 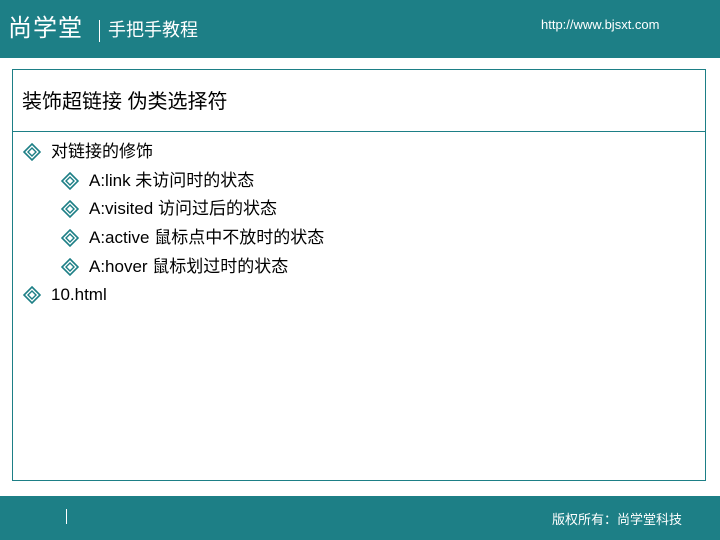 I want to click on bullet-text: A:visited 访问过后的状态, so click(x=183, y=208).